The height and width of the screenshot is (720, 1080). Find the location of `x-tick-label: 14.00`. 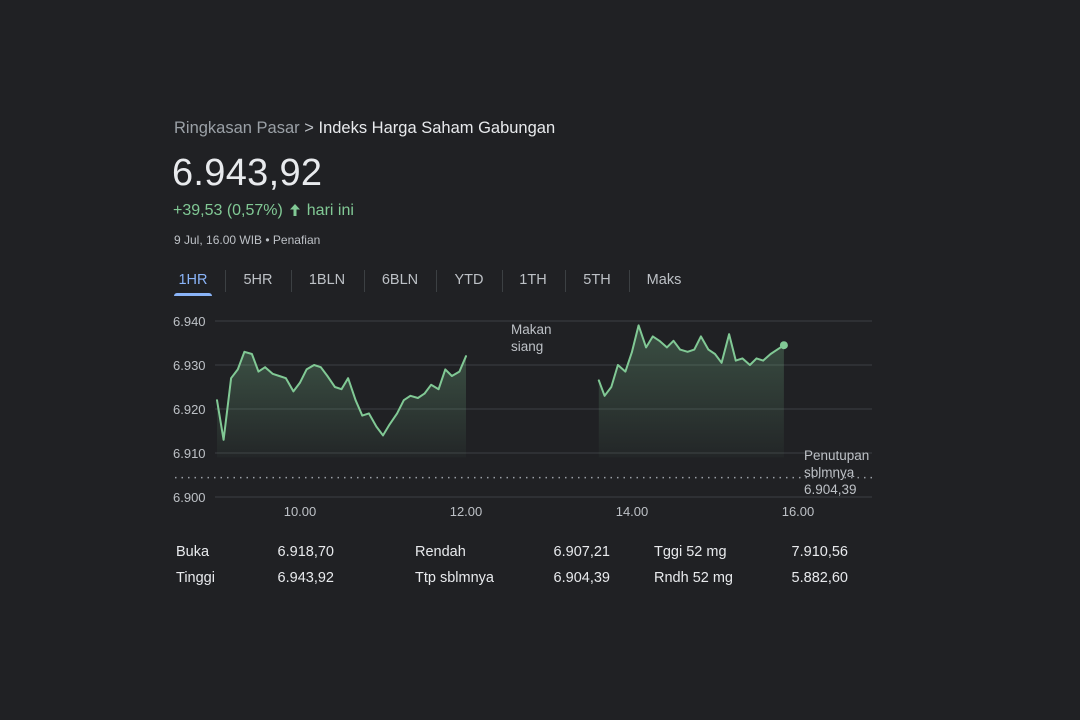

x-tick-label: 14.00 is located at coordinates (632, 511).